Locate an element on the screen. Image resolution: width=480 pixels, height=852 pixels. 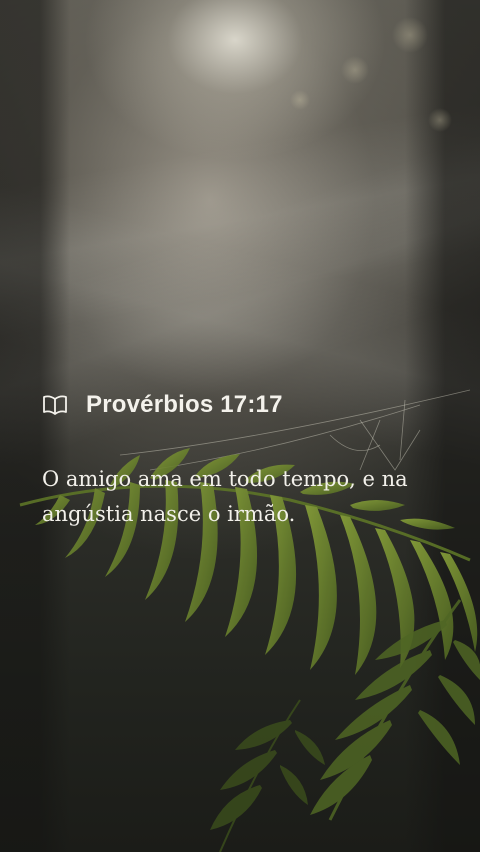
verse-reference-row: Provérbios 17:17 is located at coordinates (162, 405).